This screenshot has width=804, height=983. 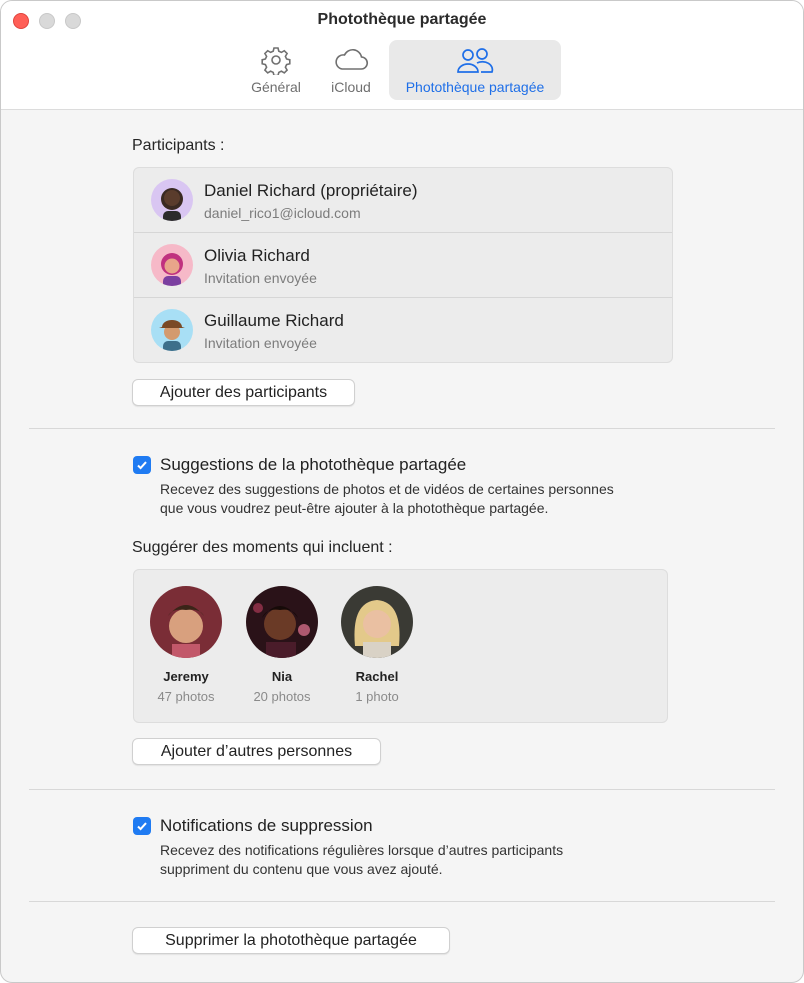 What do you see at coordinates (257, 255) in the screenshot?
I see `participant-name: Olivia Richard` at bounding box center [257, 255].